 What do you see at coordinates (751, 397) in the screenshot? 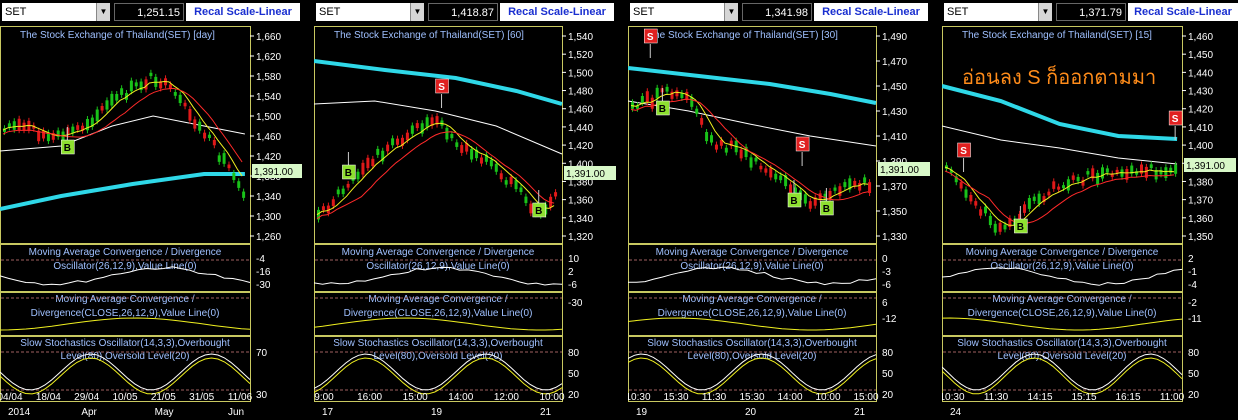
I see `x-tick-label: 15:30` at bounding box center [751, 397].